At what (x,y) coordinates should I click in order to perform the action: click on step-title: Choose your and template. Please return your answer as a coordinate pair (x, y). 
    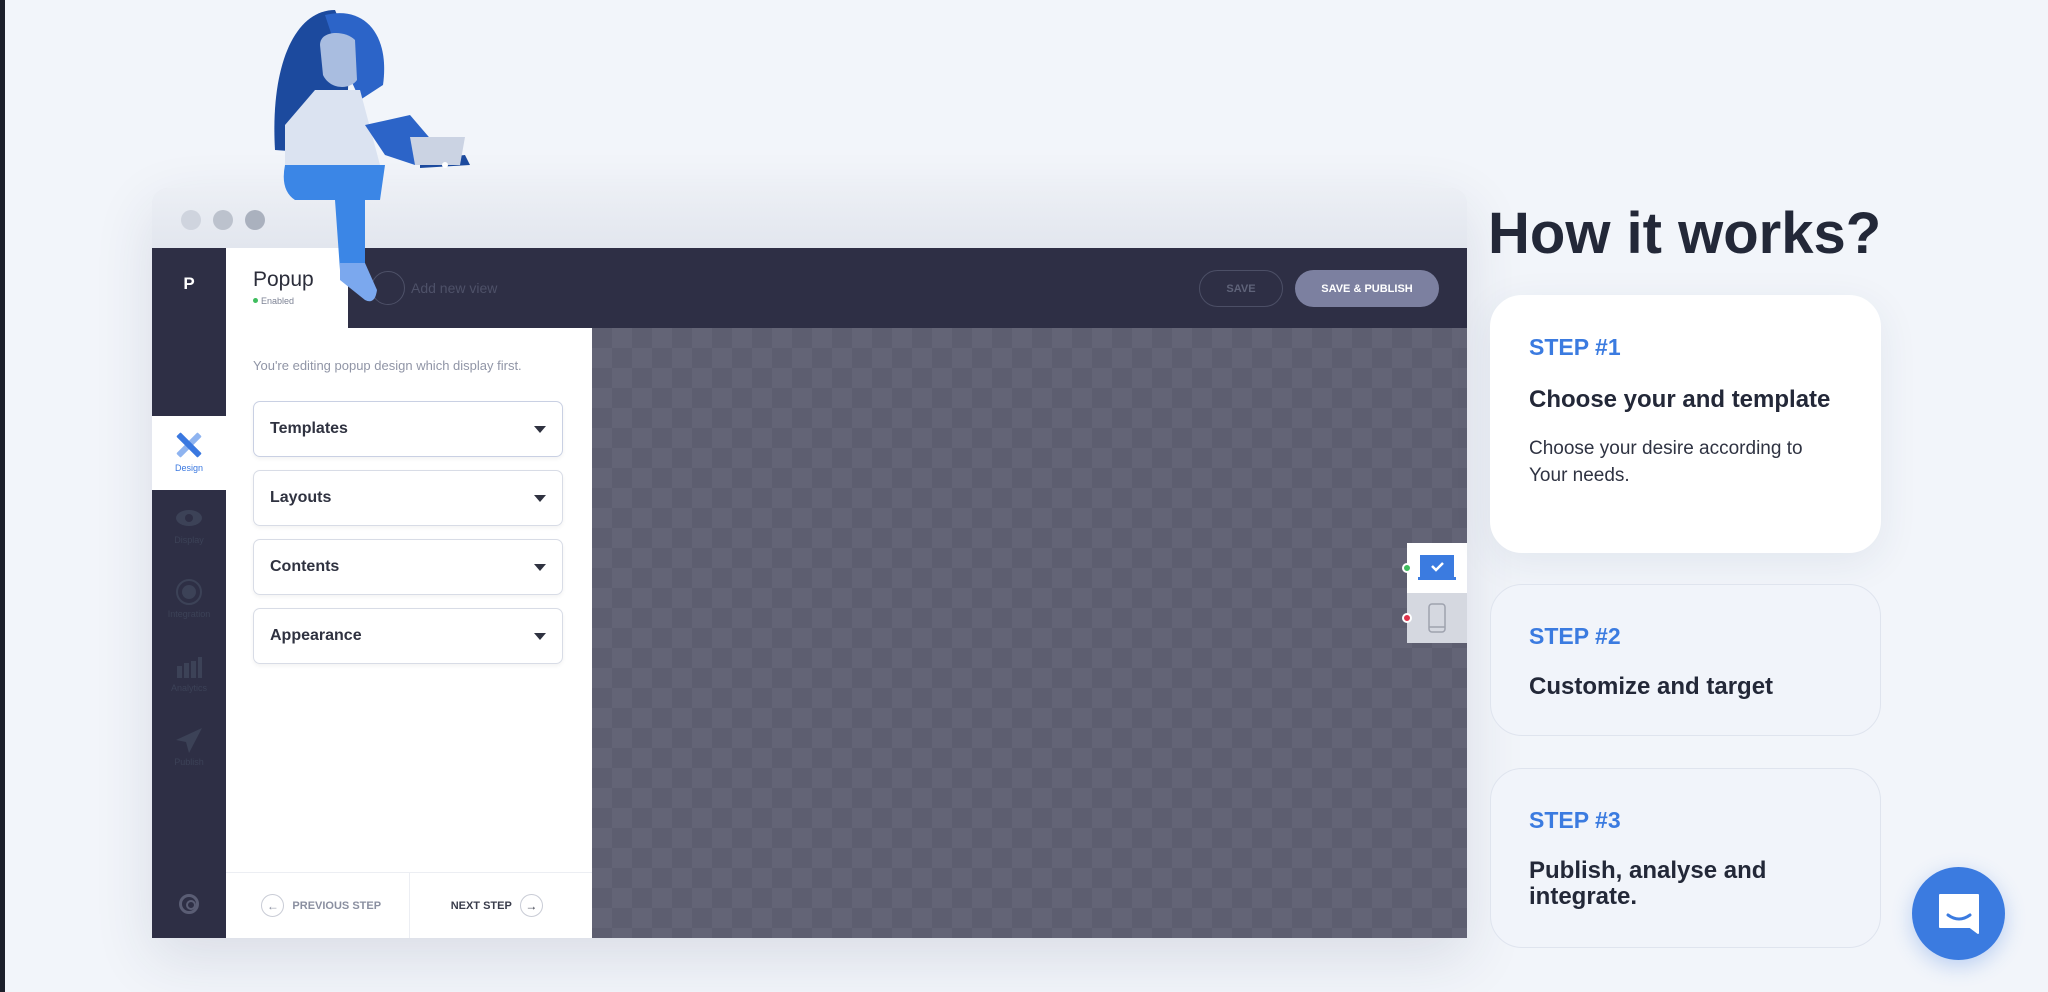
    Looking at the image, I should click on (1680, 399).